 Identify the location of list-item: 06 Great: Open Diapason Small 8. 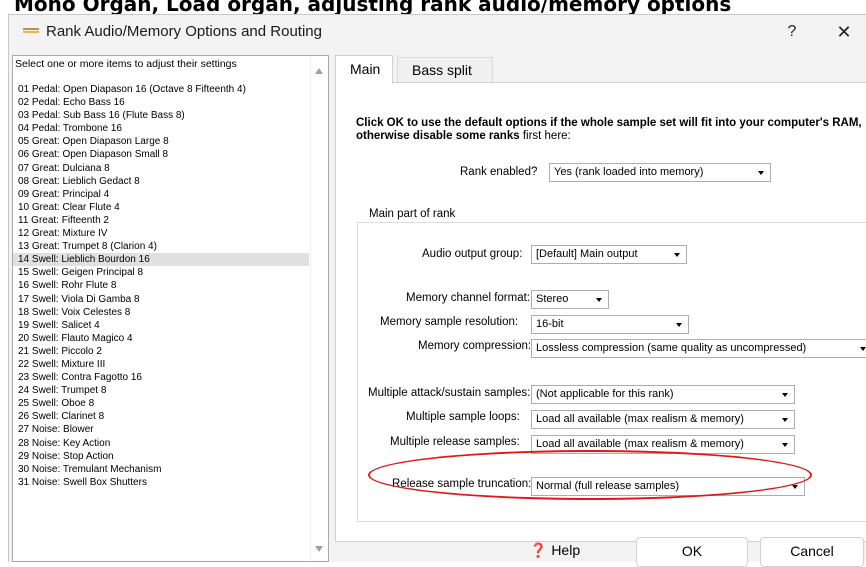
(161, 154).